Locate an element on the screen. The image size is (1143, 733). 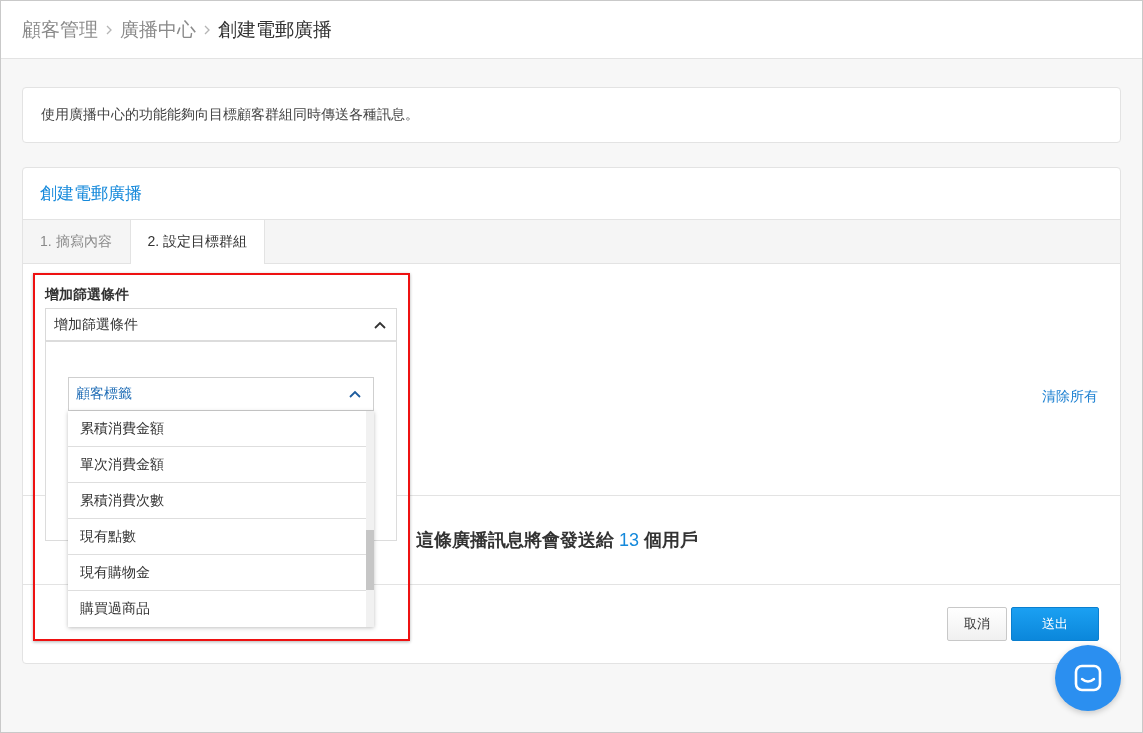
recipient-message: 這條廣播訊息將會發送給 13 個用戶 is located at coordinates (557, 540).